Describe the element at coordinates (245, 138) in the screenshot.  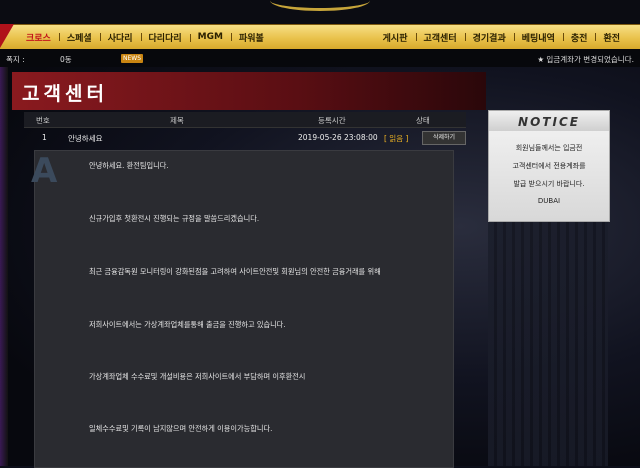
I see `table-row: 1 안녕하세요 2019-05-26 23:08:00 [ 읽음 ] 삭제하기` at that location.